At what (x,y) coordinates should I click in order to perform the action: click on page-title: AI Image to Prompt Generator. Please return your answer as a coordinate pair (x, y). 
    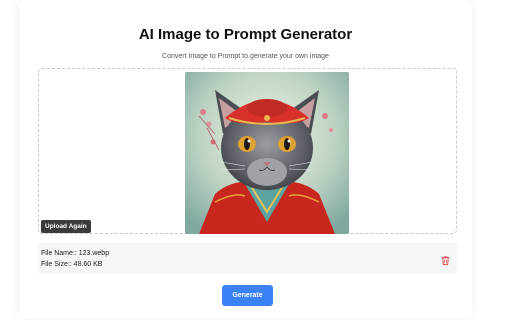
    Looking at the image, I should click on (245, 34).